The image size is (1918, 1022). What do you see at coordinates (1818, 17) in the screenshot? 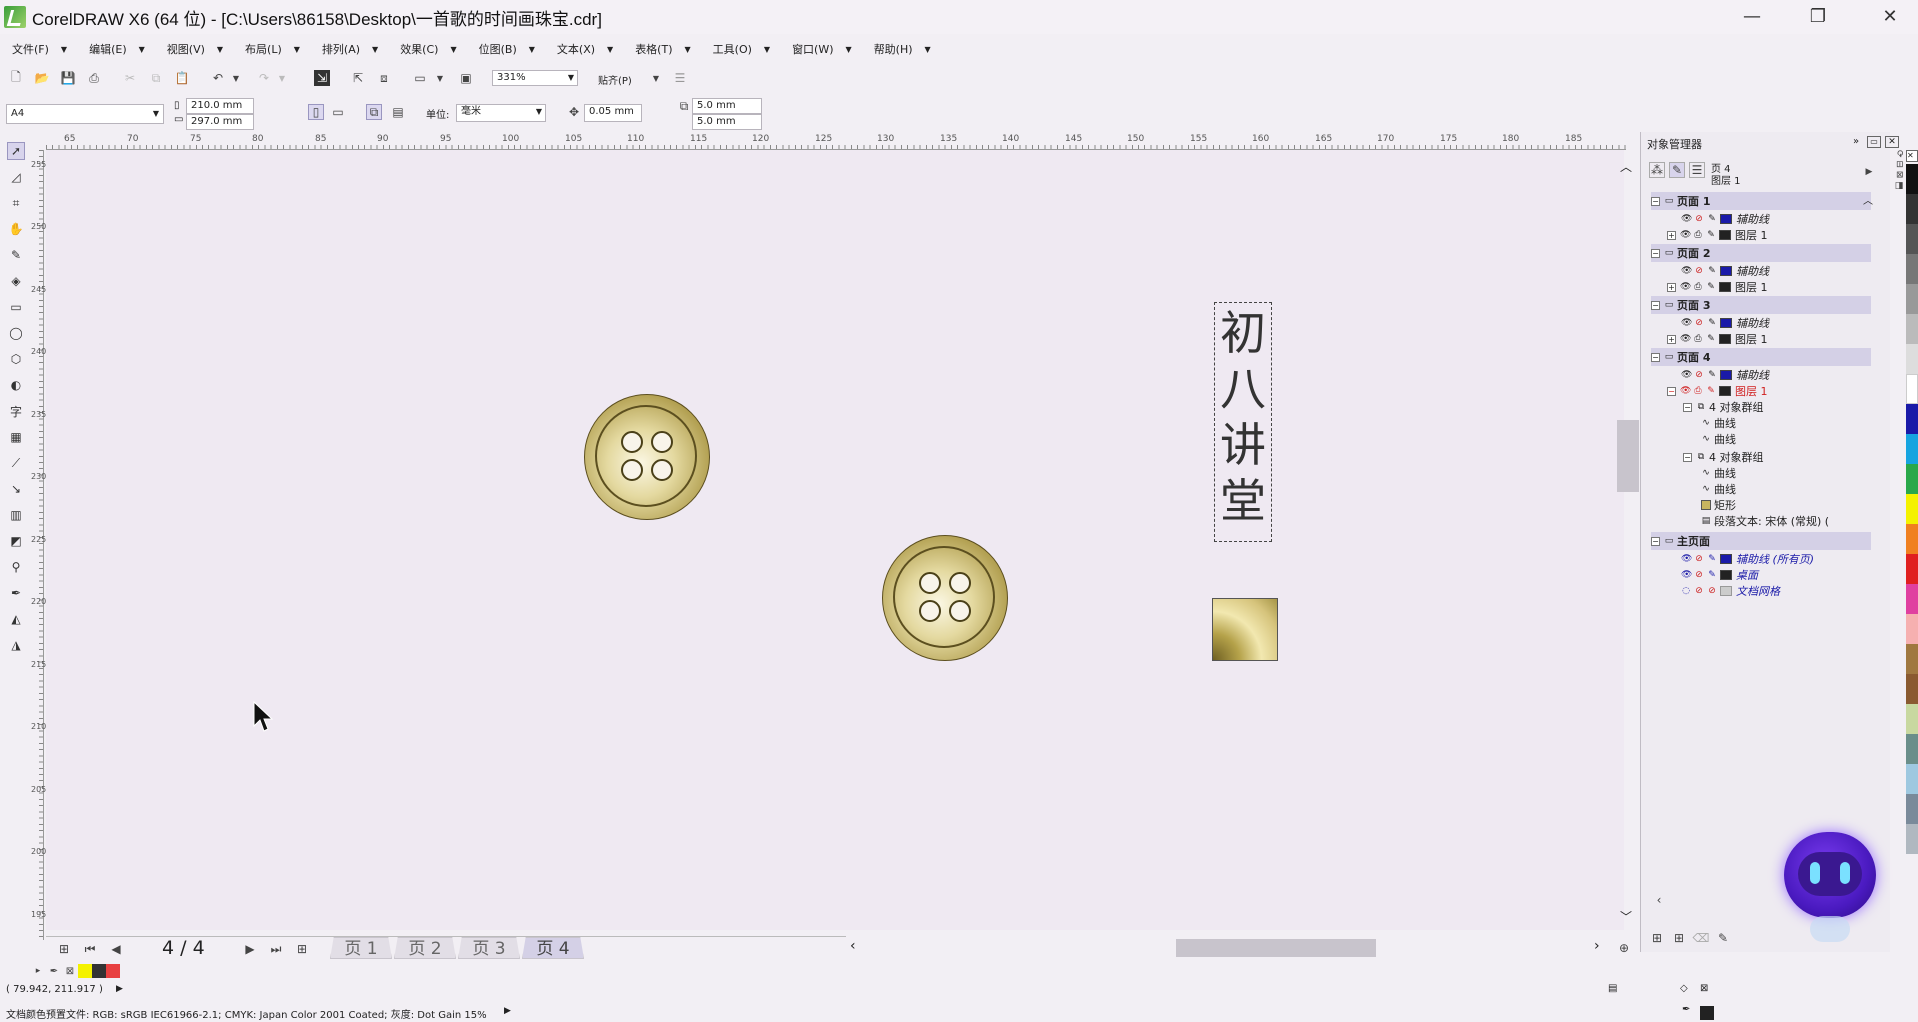
I see `restore-button: ❐` at bounding box center [1818, 17].